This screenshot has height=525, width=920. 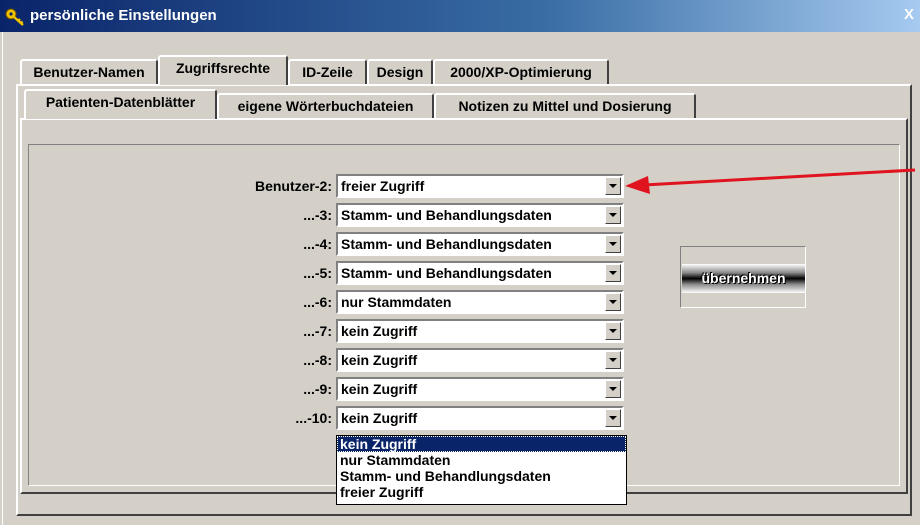 I want to click on tab-label: ID-Zeile, so click(x=327, y=72).